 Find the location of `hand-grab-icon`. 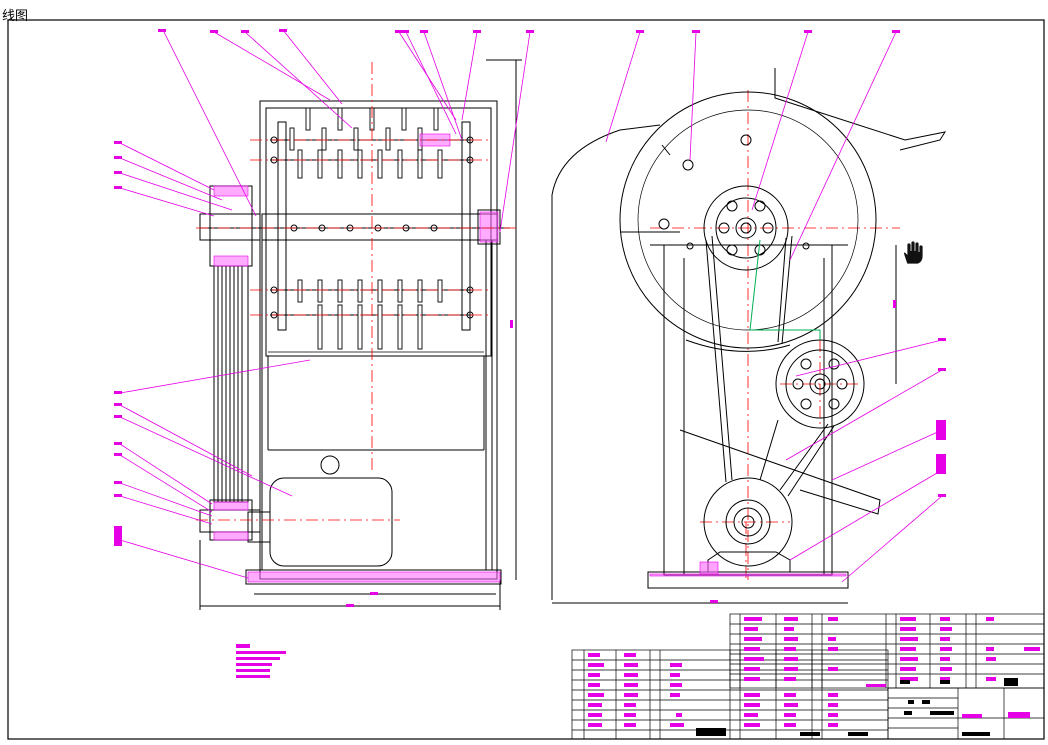

hand-grab-icon is located at coordinates (913, 252).